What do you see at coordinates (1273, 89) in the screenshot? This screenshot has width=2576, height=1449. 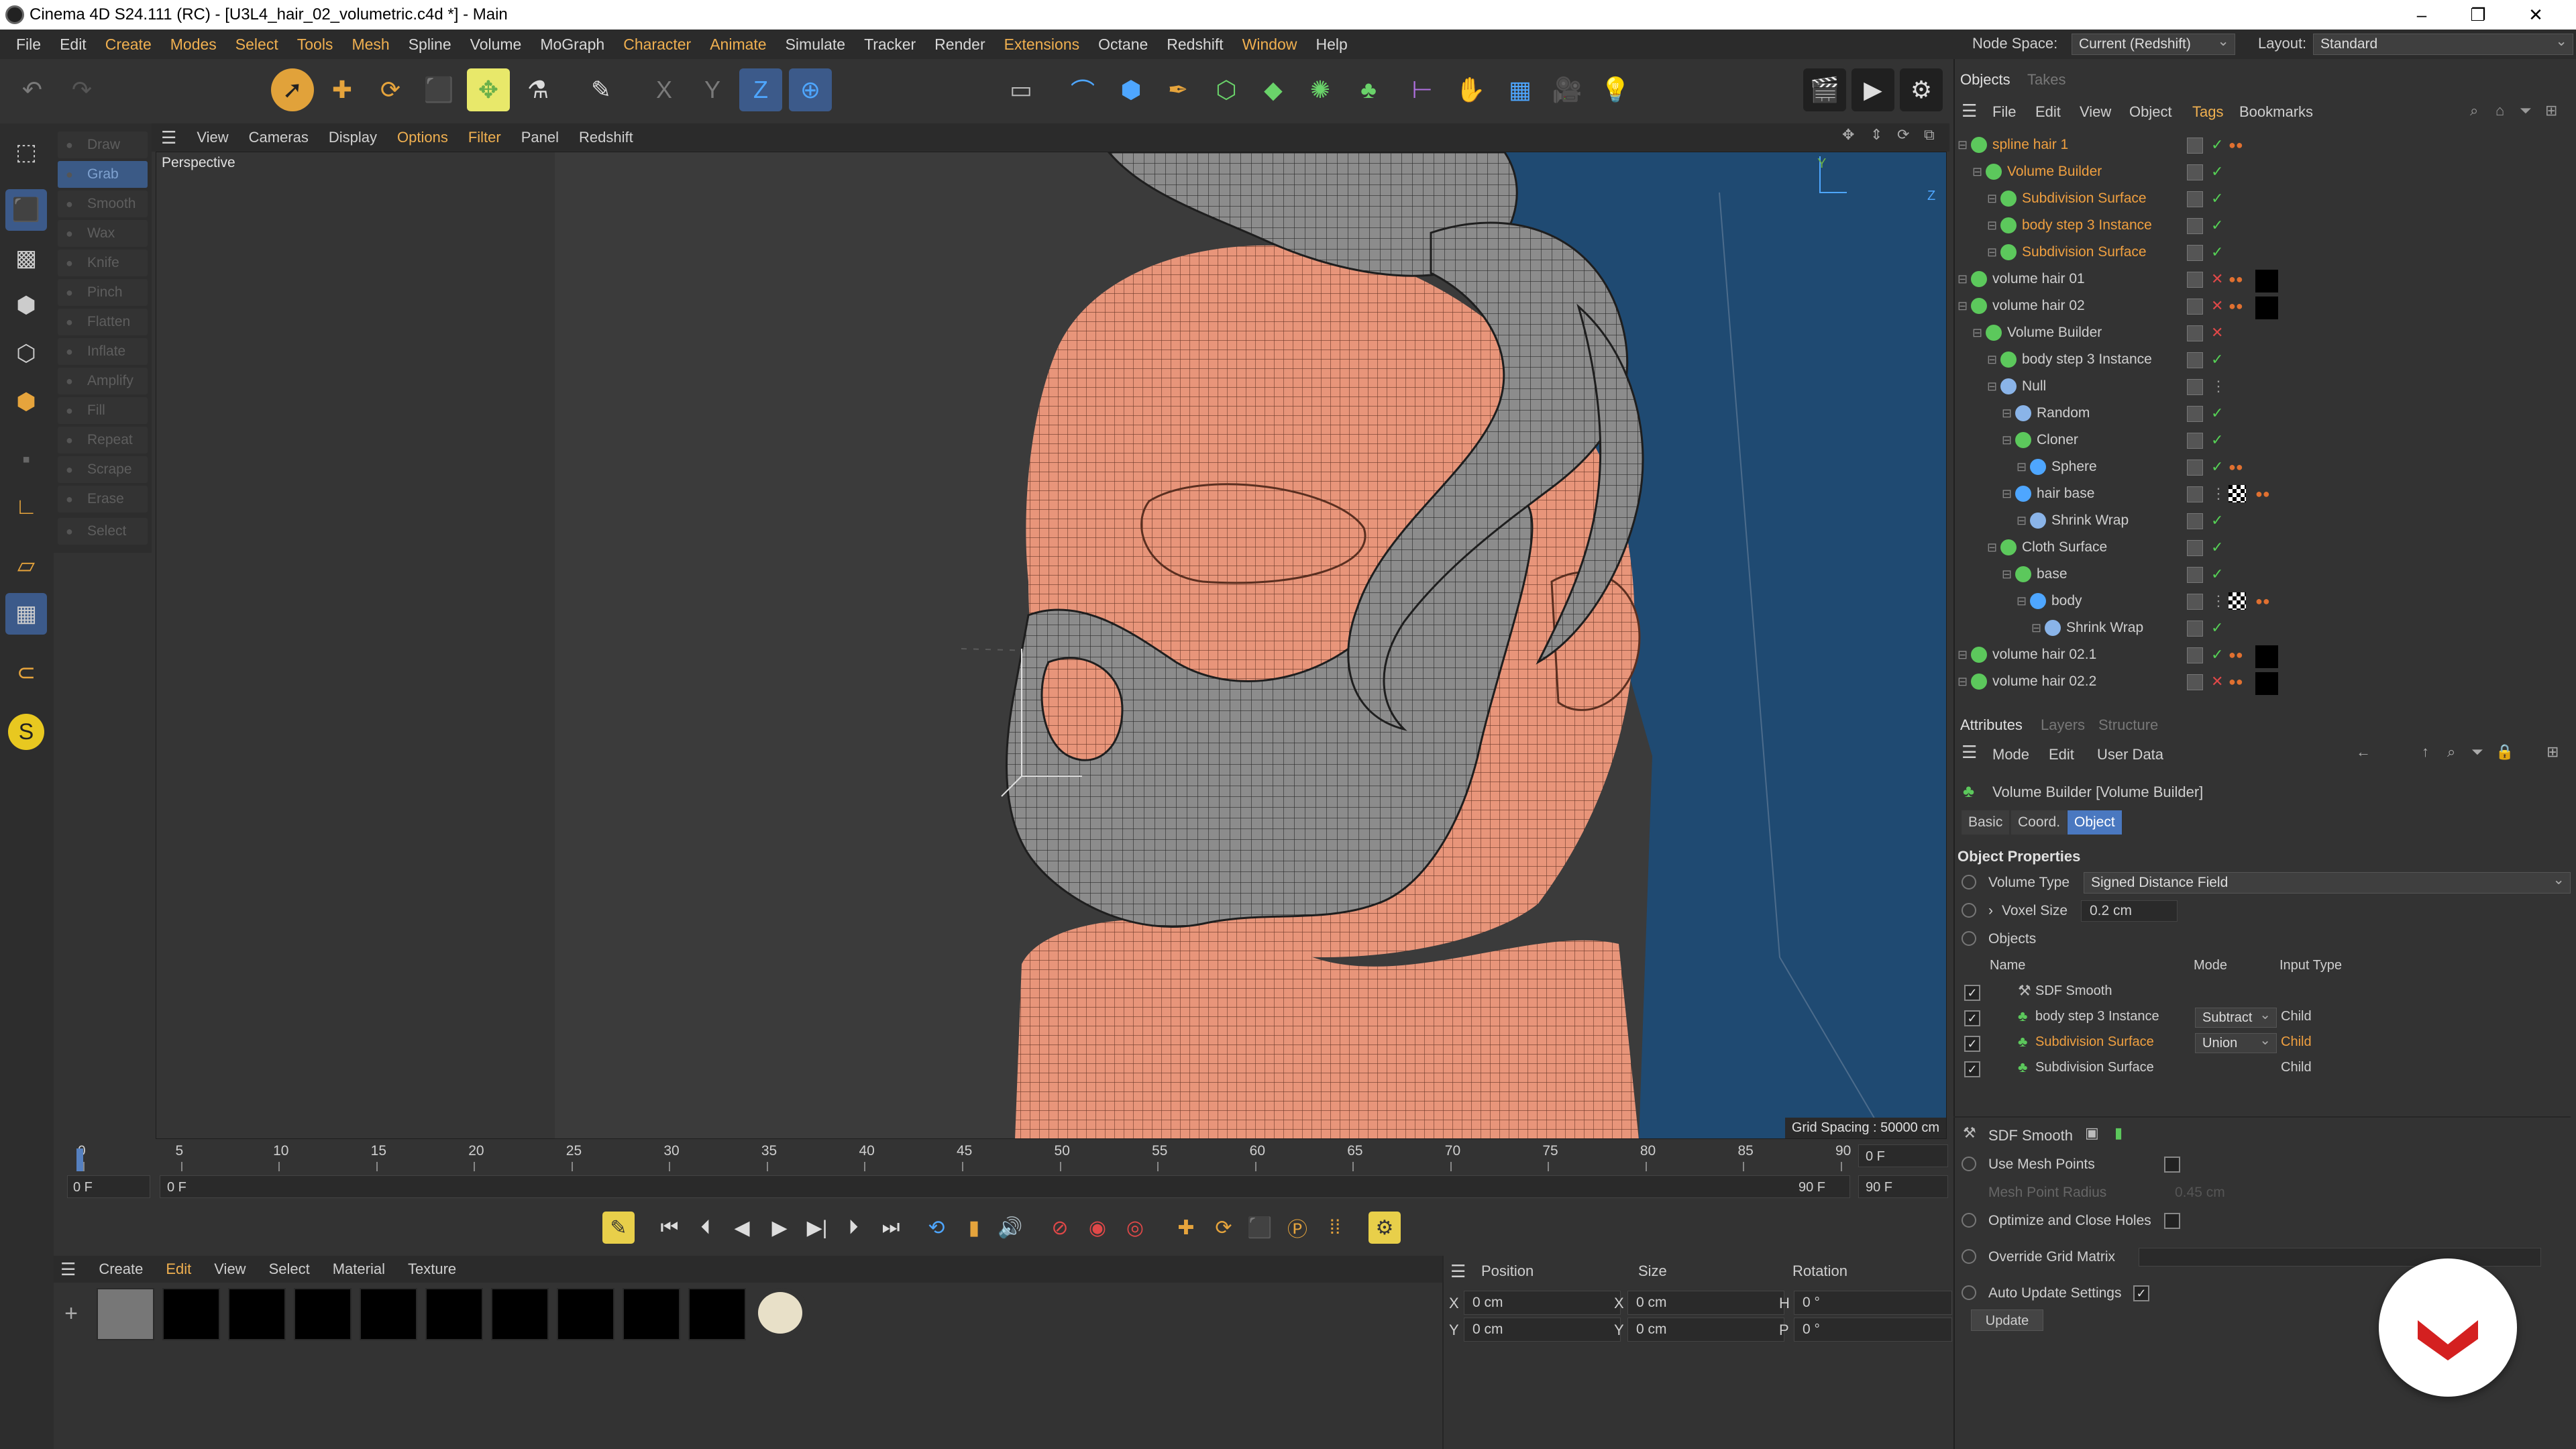 I see `extrude-generator-icon: ◆` at bounding box center [1273, 89].